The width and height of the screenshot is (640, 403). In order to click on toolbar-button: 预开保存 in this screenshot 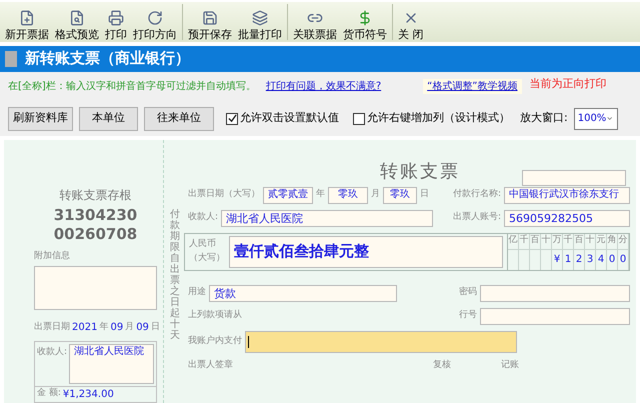, I will do `click(210, 25)`.